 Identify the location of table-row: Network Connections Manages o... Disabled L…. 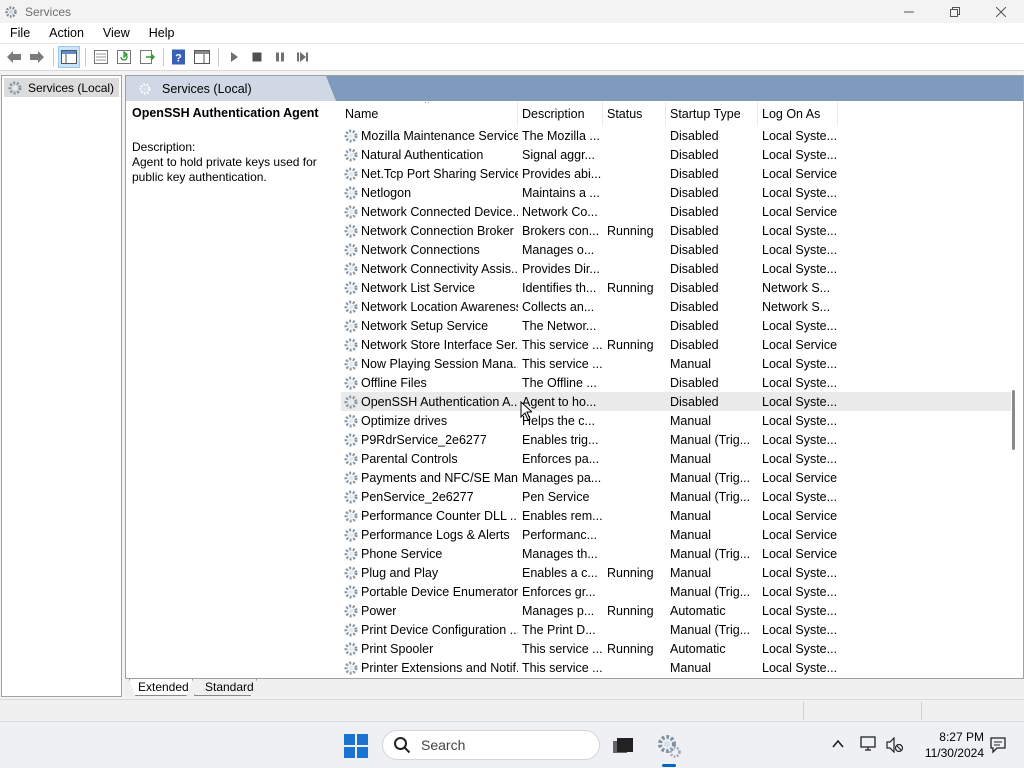
(676, 249).